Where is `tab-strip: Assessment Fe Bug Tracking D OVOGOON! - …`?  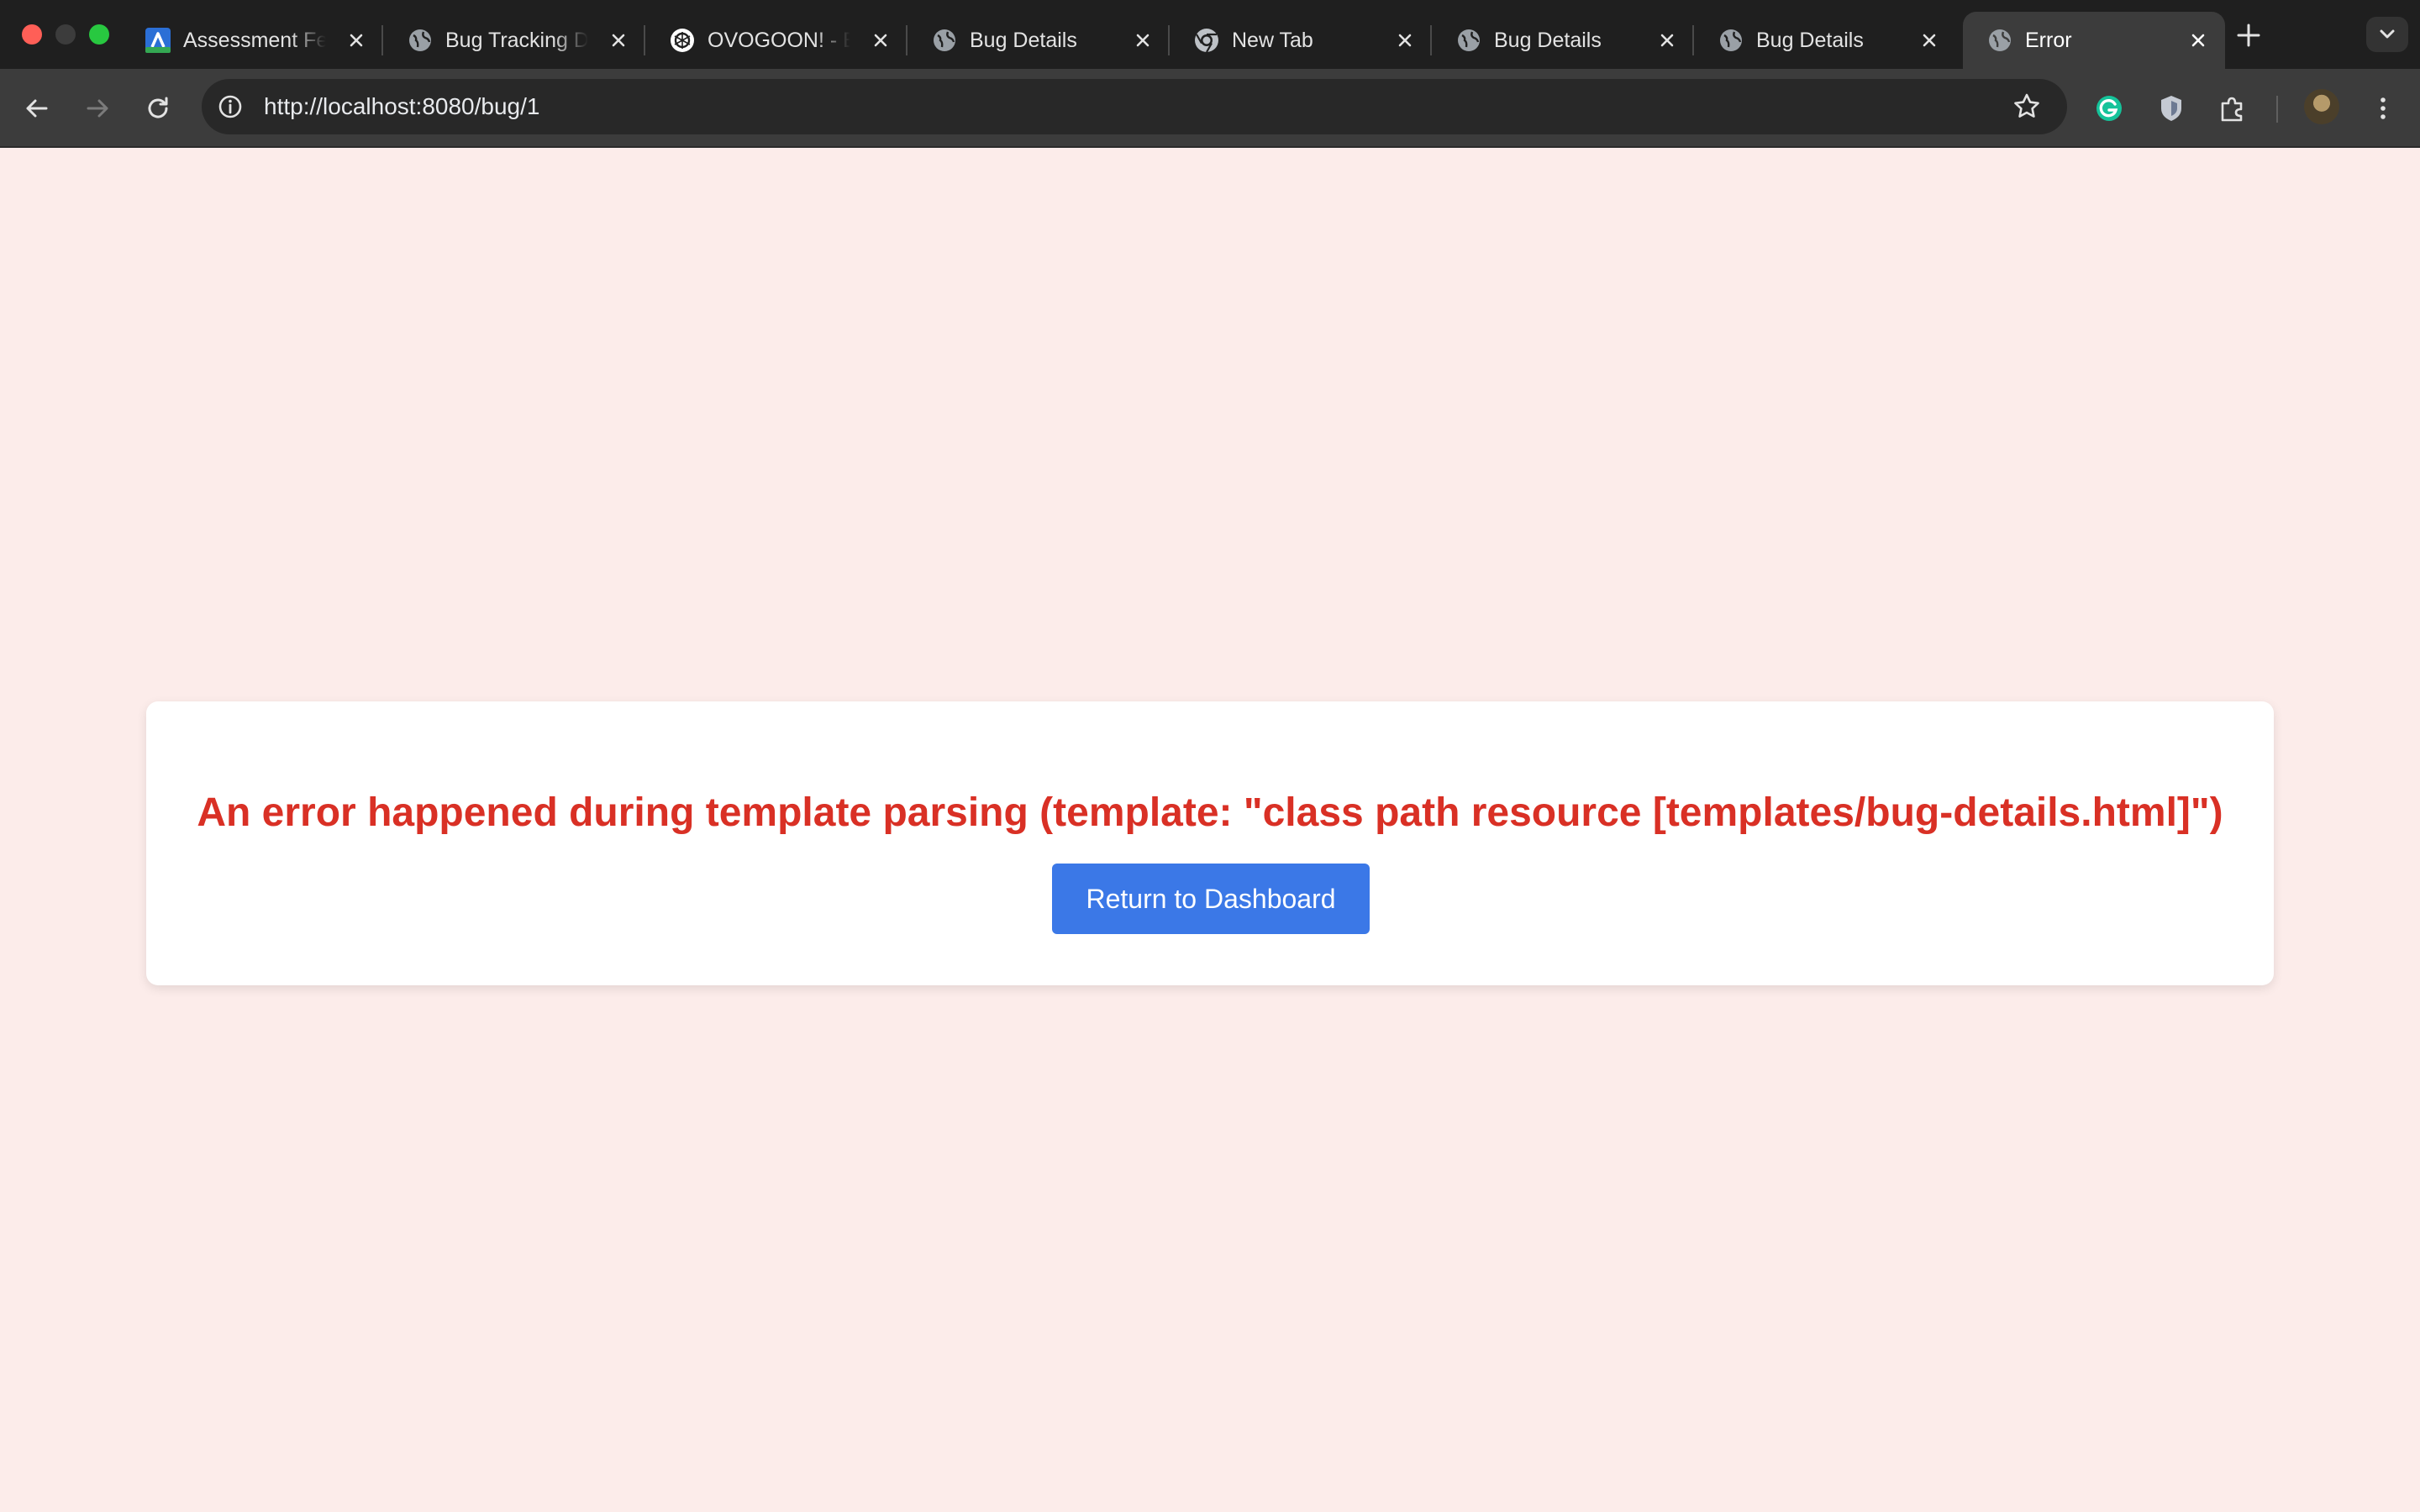
tab-strip: Assessment Fe Bug Tracking D OVOGOON! - … is located at coordinates (1210, 34).